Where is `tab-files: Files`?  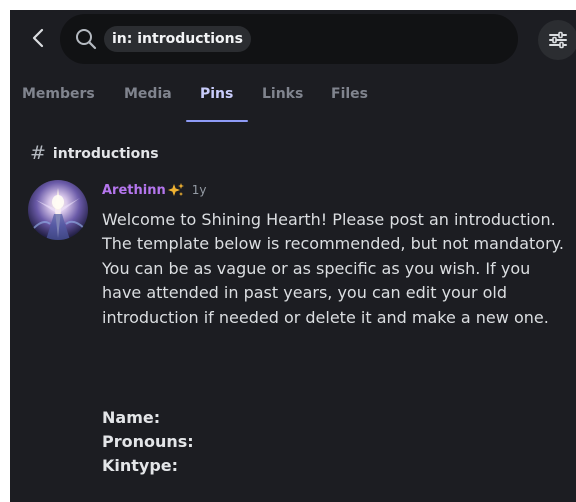 tab-files: Files is located at coordinates (349, 94).